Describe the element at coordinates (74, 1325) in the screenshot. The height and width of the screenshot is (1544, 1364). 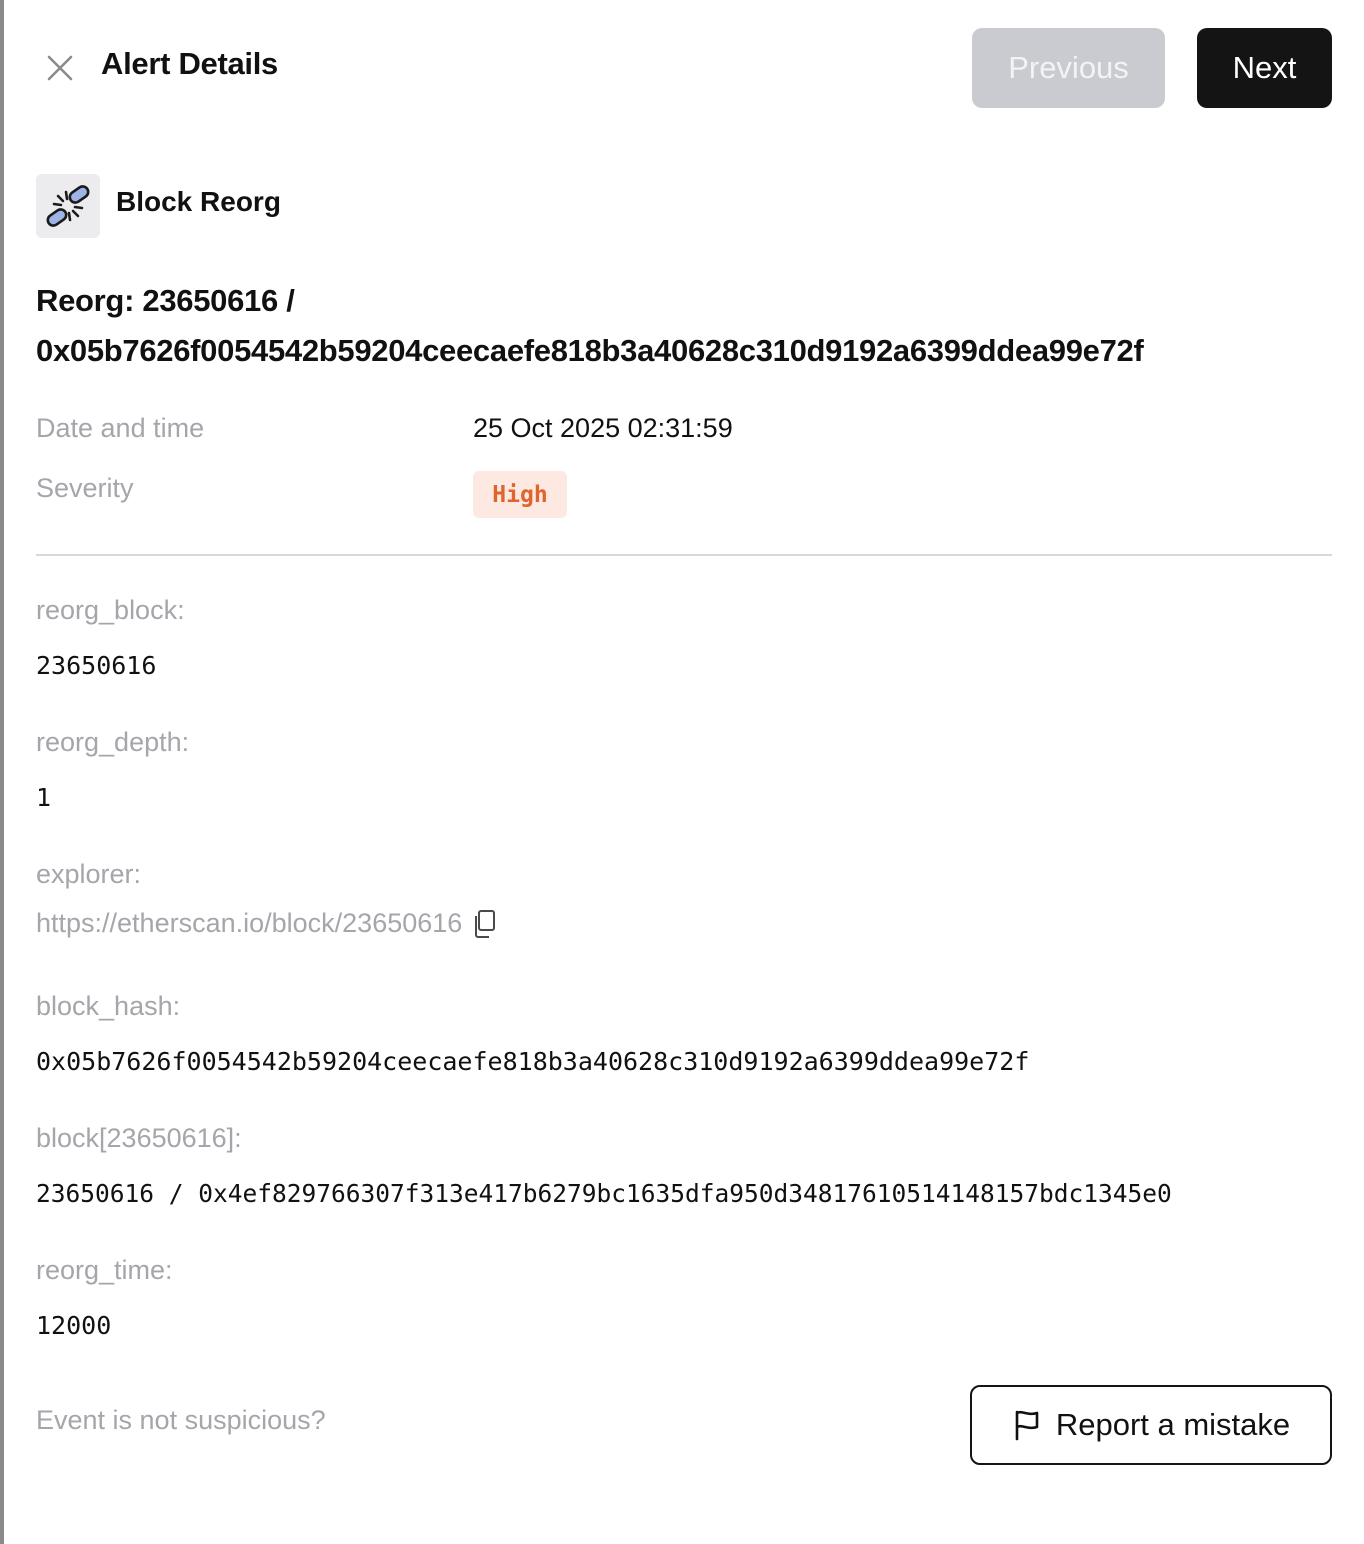
I see `reorg-time-value: 12000` at that location.